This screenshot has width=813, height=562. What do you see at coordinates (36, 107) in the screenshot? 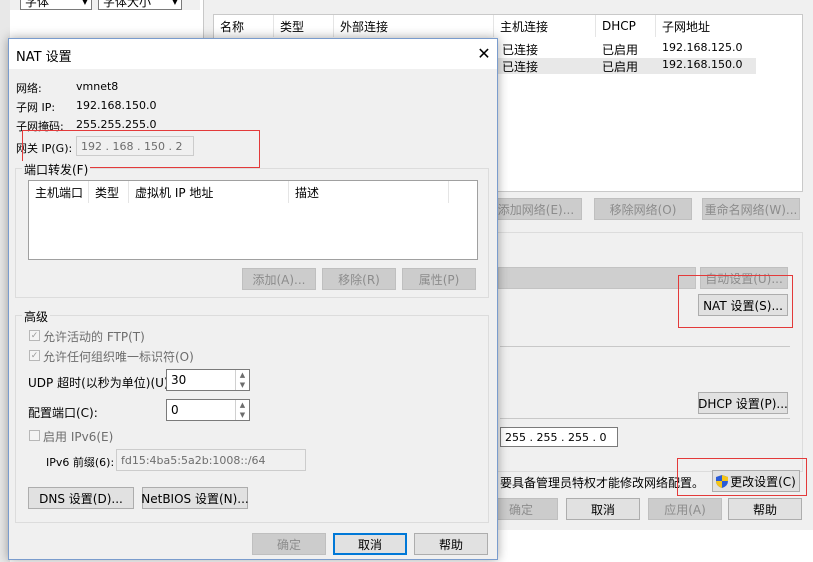
I see `subnet-ip-label: 子网 IP:` at bounding box center [36, 107].